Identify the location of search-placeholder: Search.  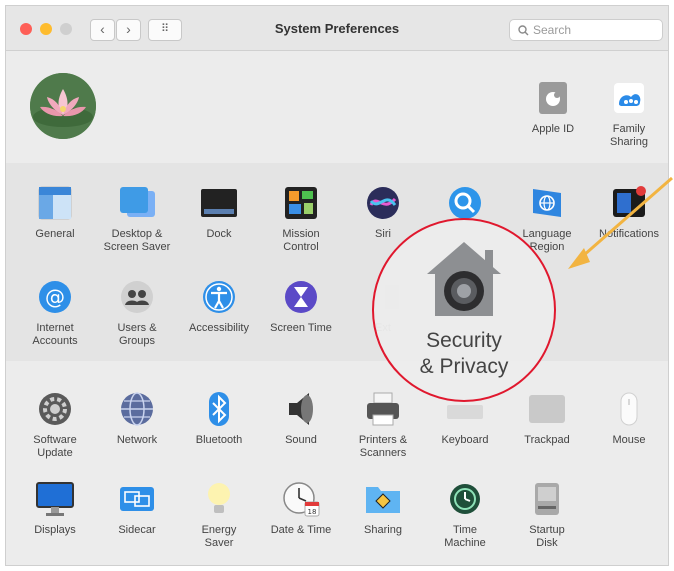
(552, 30).